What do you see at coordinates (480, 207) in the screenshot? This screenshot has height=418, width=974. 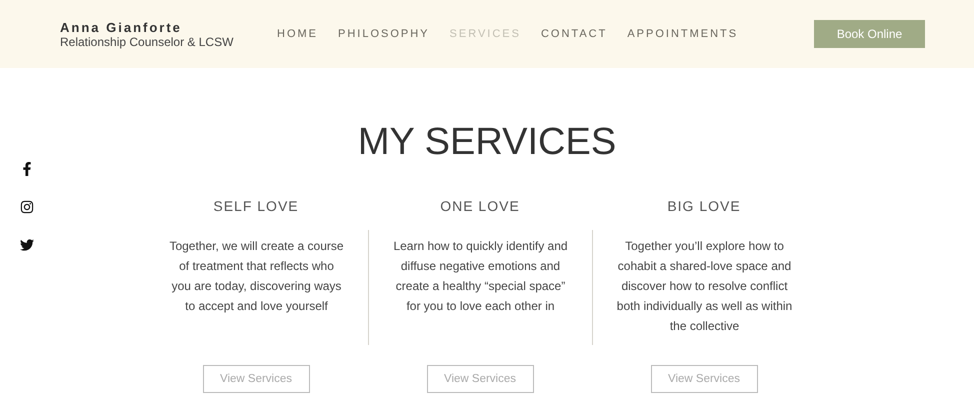 I see `service-title: ONE LOVE` at bounding box center [480, 207].